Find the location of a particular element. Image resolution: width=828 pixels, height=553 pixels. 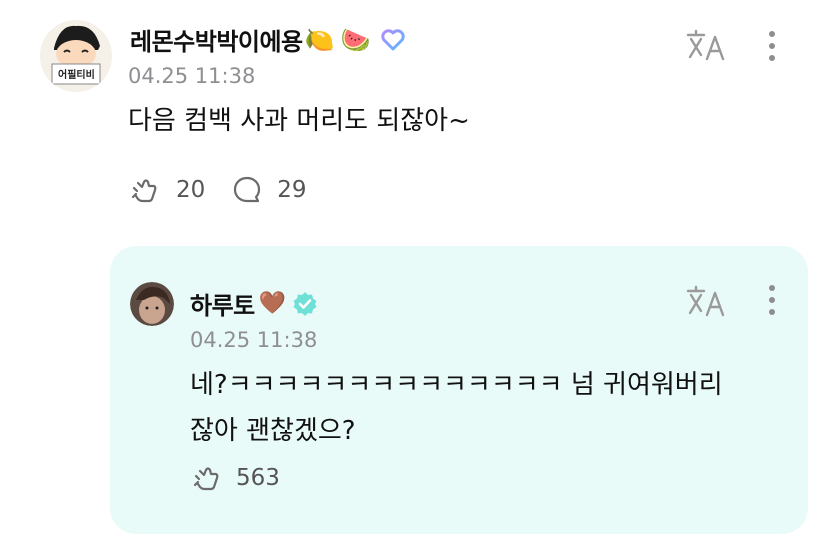

reply-author-avatar is located at coordinates (152, 304).